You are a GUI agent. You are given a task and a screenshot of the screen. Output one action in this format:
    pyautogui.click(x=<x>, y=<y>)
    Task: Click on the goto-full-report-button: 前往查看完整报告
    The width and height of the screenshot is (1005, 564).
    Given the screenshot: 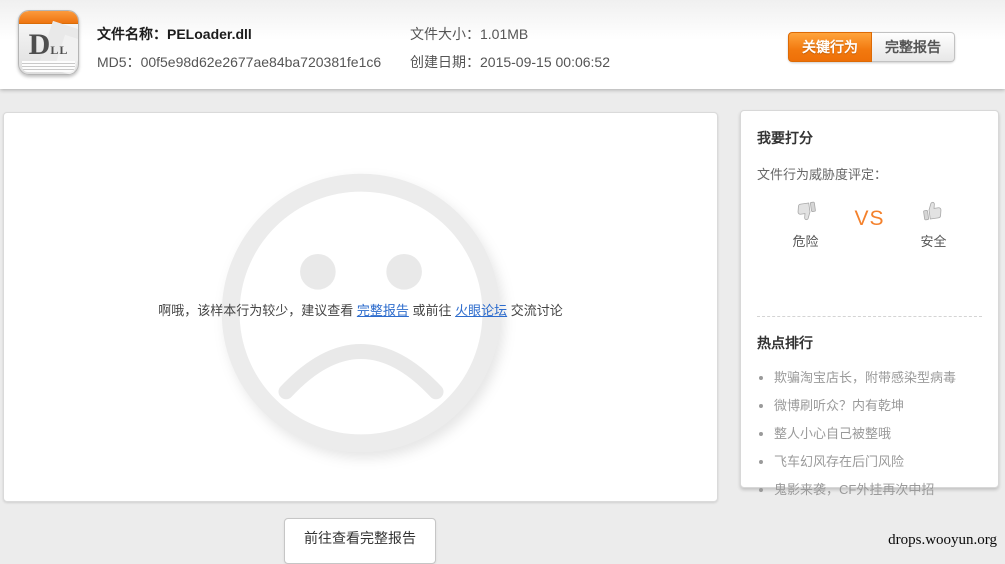 What is the action you would take?
    pyautogui.click(x=360, y=541)
    